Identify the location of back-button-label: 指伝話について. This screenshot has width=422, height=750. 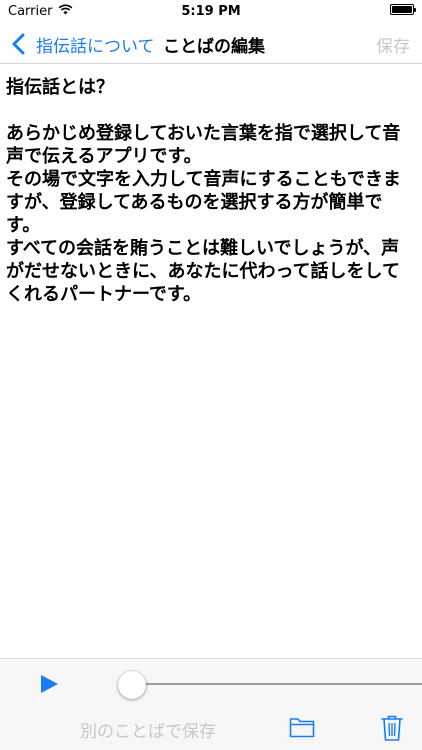
(95, 46).